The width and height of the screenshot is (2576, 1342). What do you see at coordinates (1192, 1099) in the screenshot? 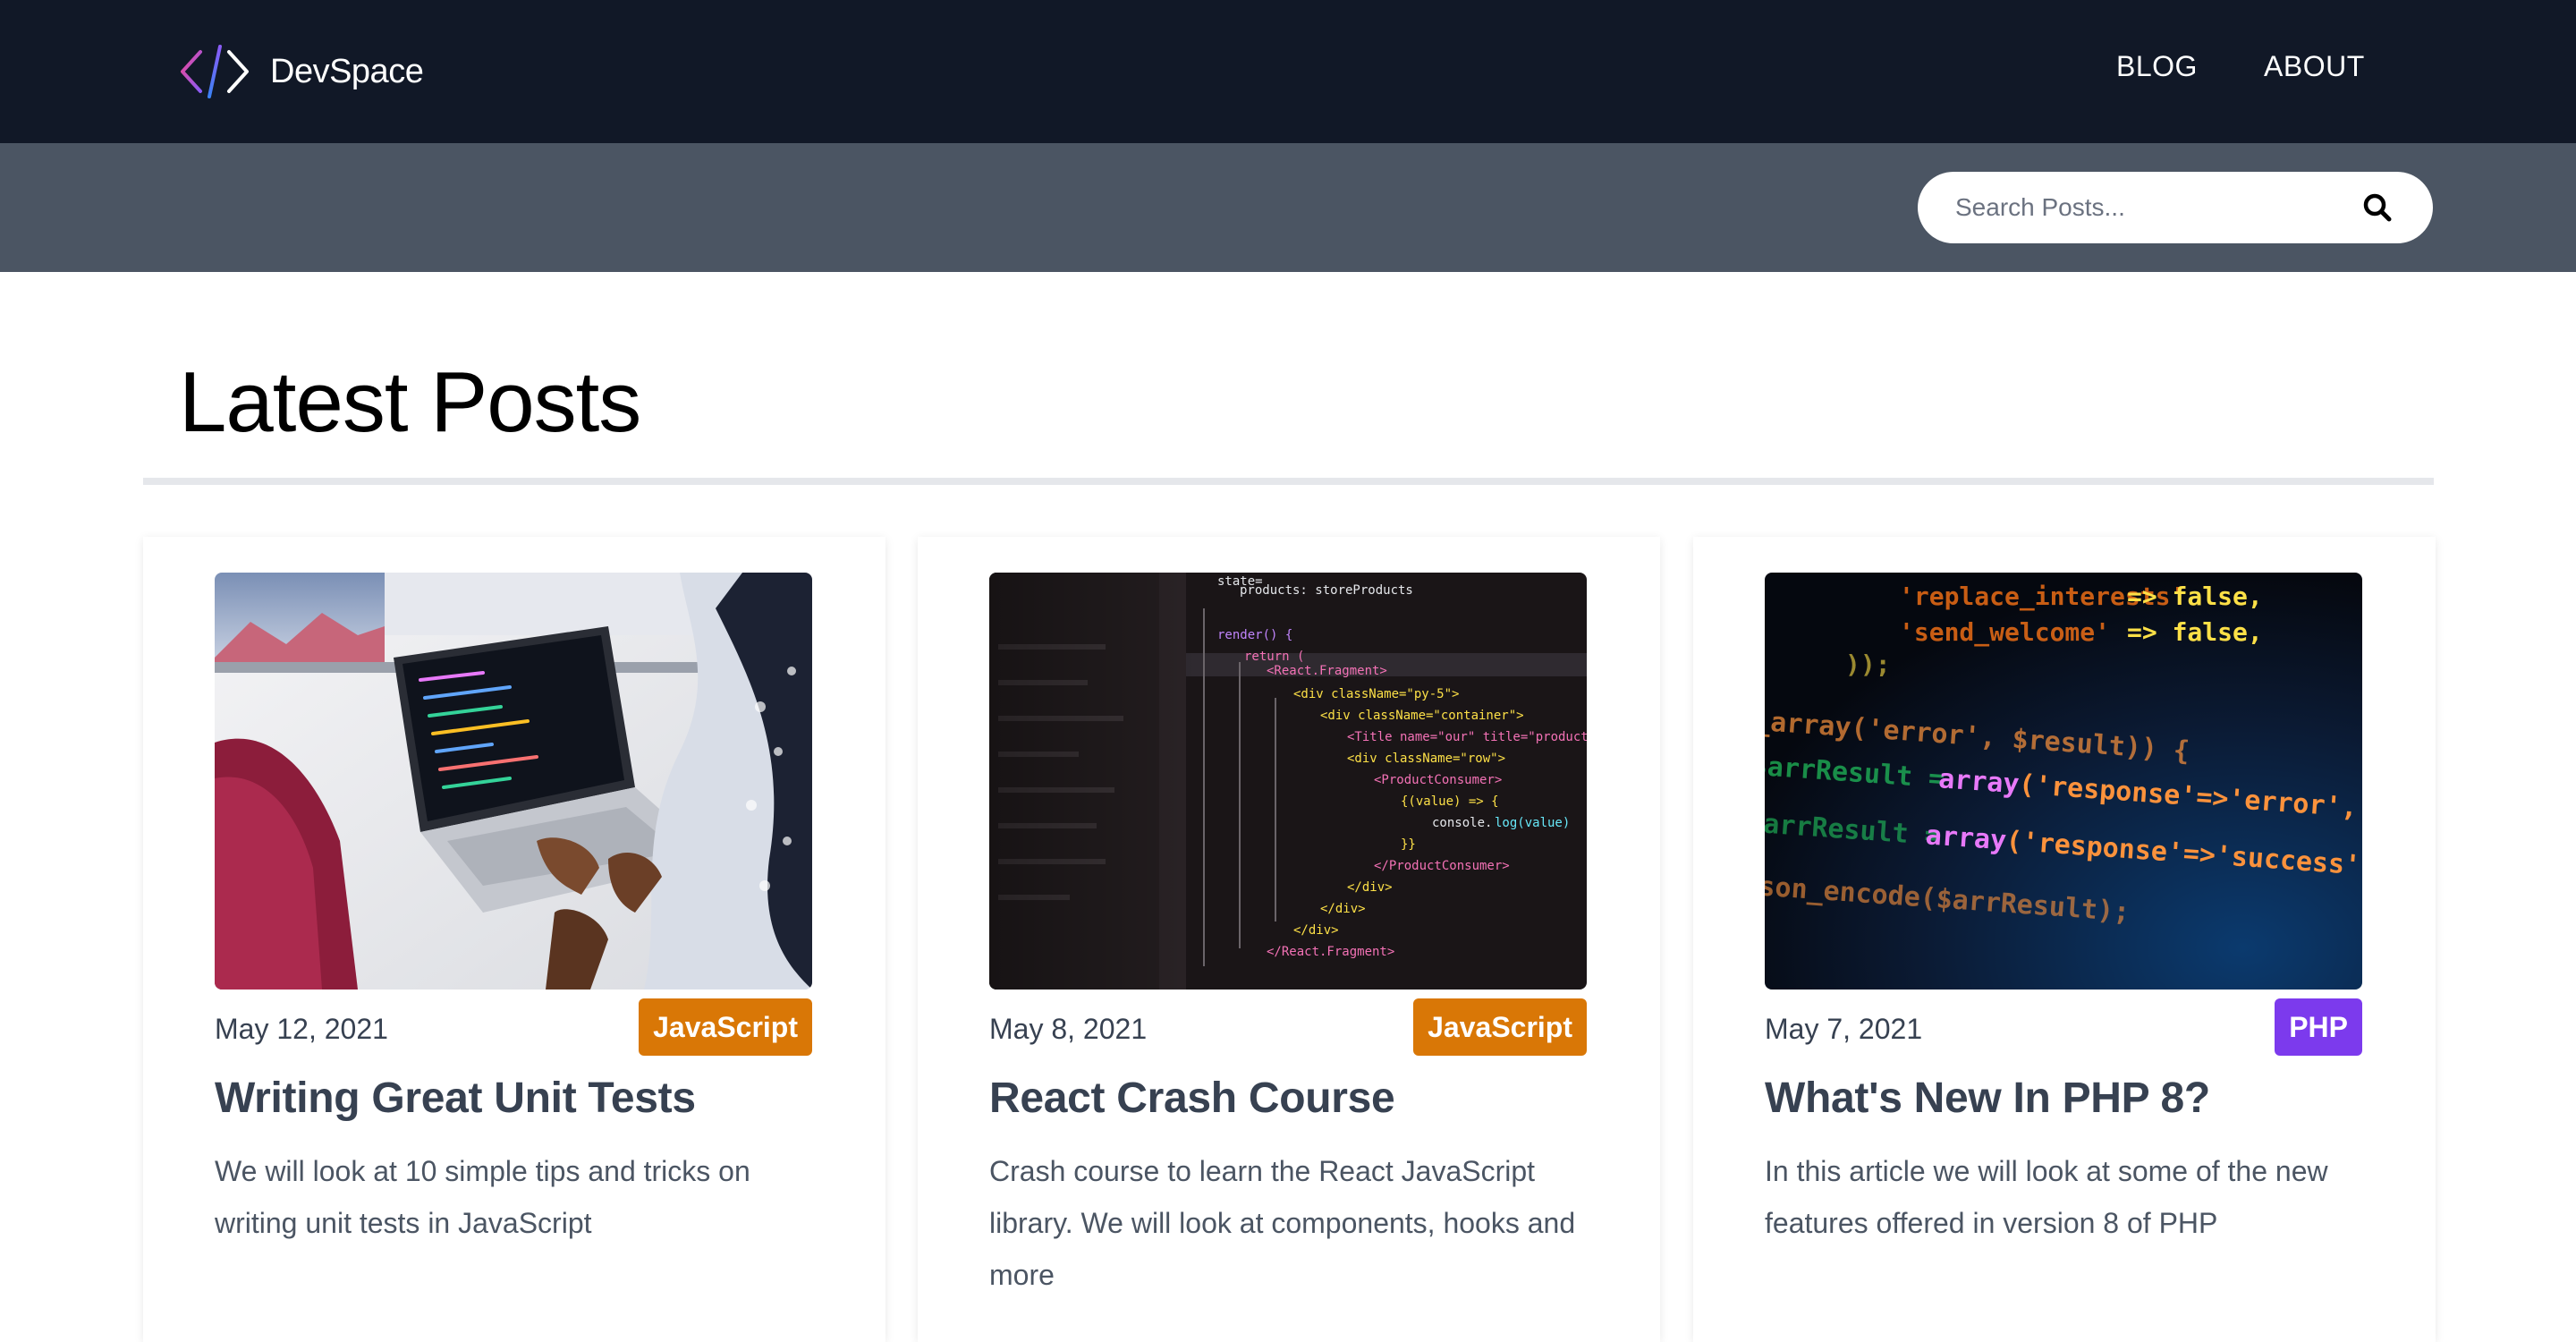
I see `post-title: React Crash Course` at bounding box center [1192, 1099].